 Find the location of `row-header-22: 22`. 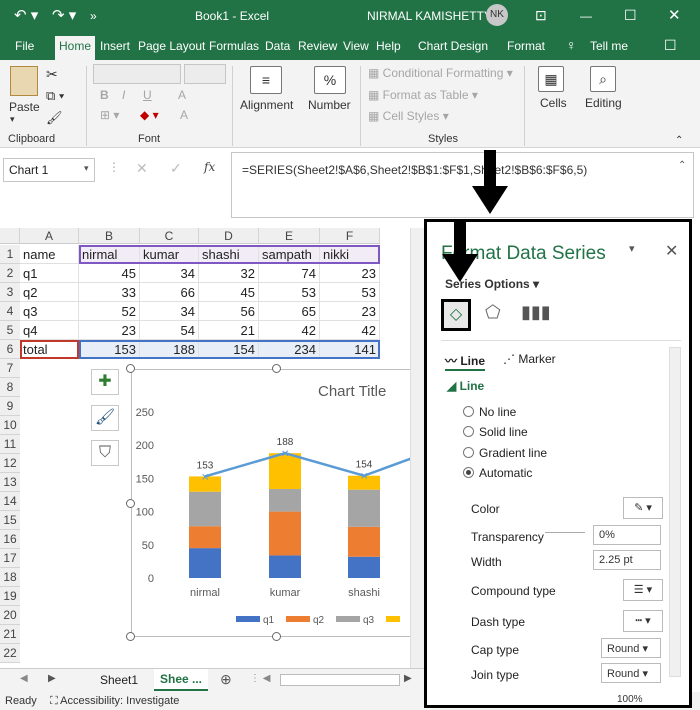

row-header-22: 22 is located at coordinates (10, 653).